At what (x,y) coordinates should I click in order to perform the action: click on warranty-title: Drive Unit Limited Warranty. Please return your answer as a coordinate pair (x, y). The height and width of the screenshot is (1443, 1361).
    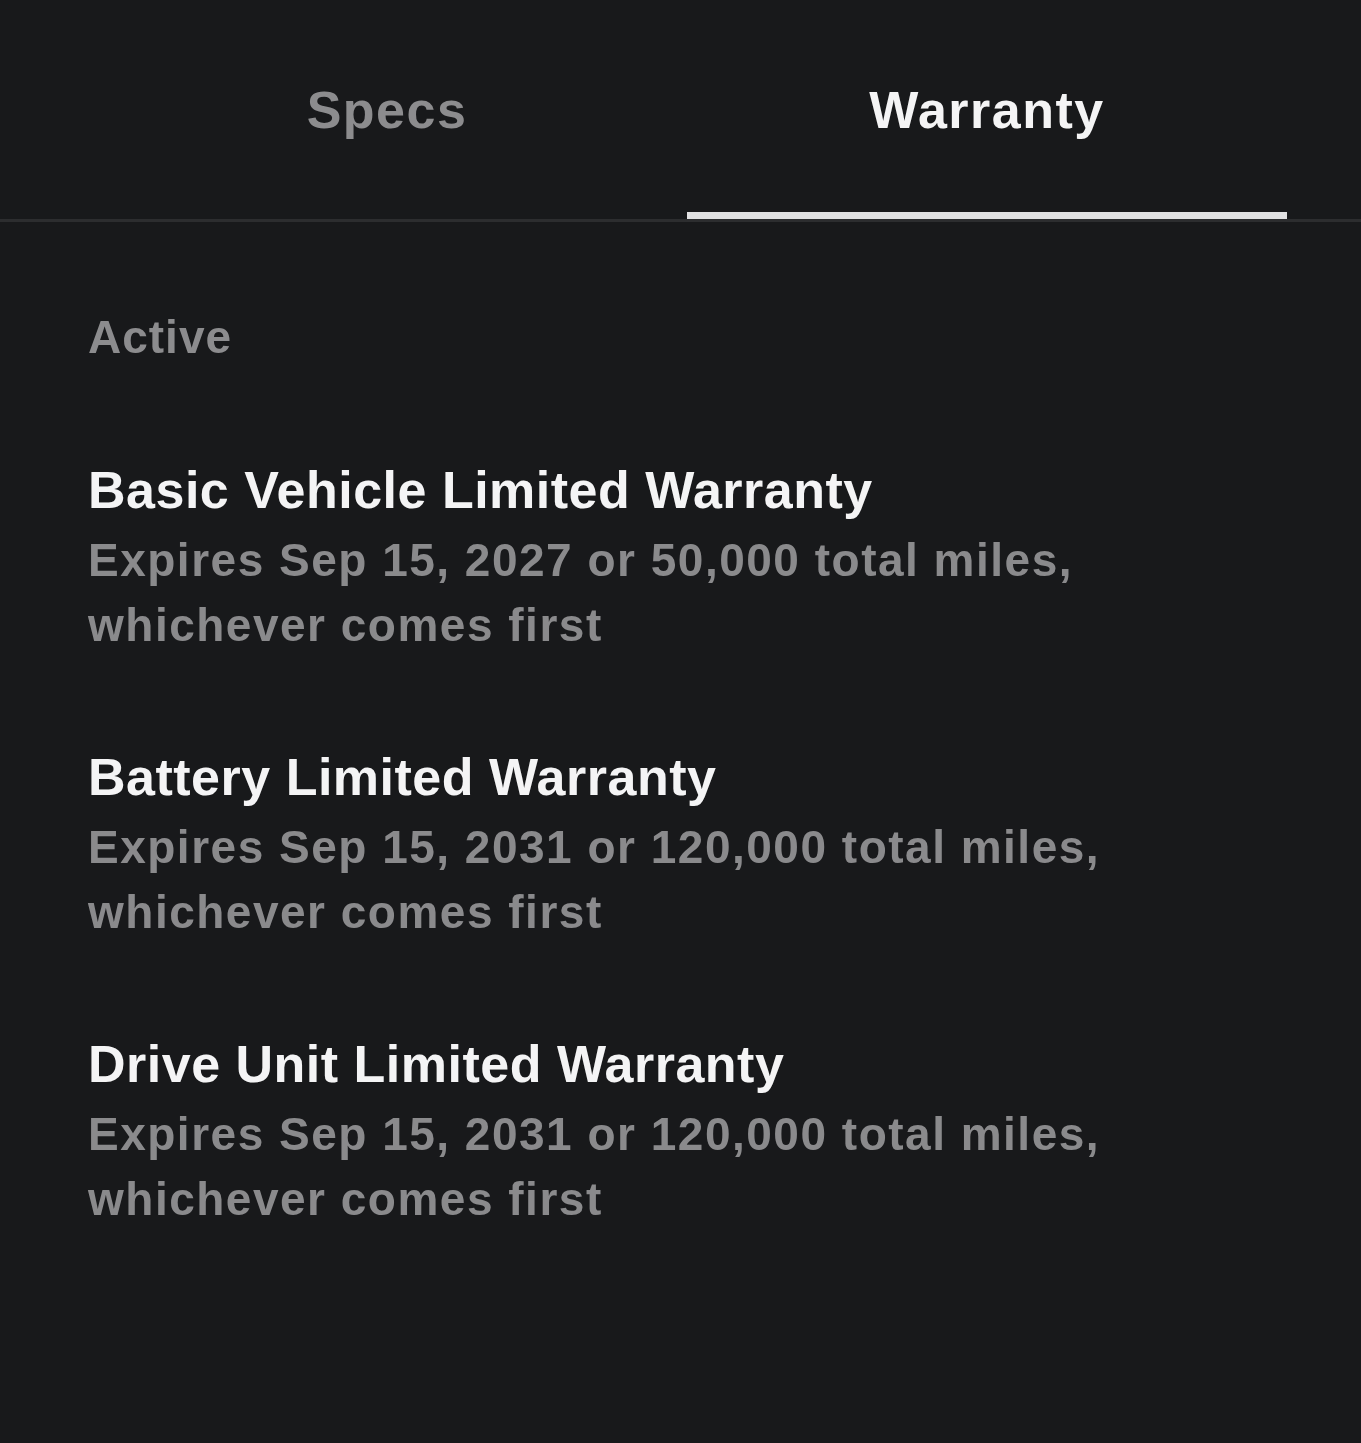
    Looking at the image, I should click on (436, 1064).